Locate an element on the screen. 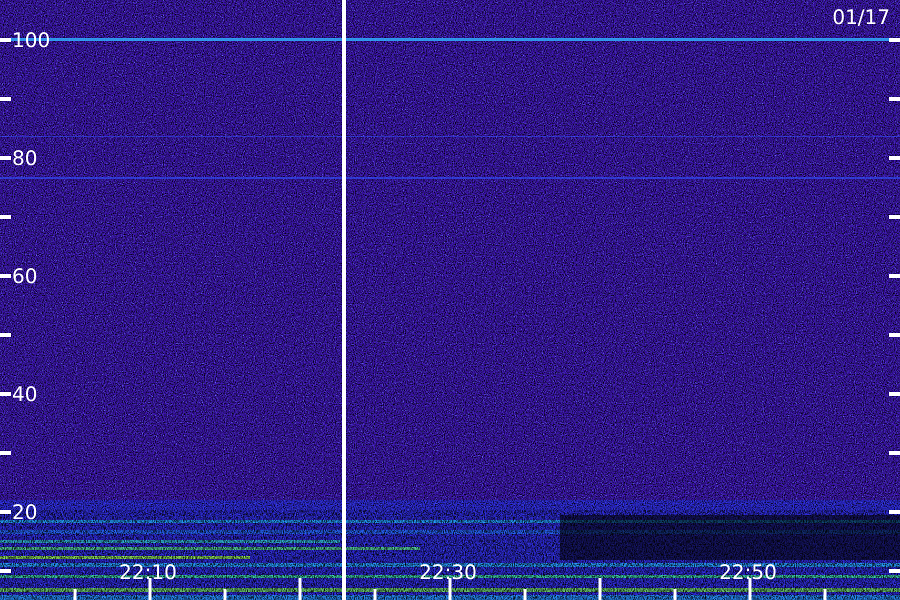  y-axis-label: 40 is located at coordinates (25, 394).